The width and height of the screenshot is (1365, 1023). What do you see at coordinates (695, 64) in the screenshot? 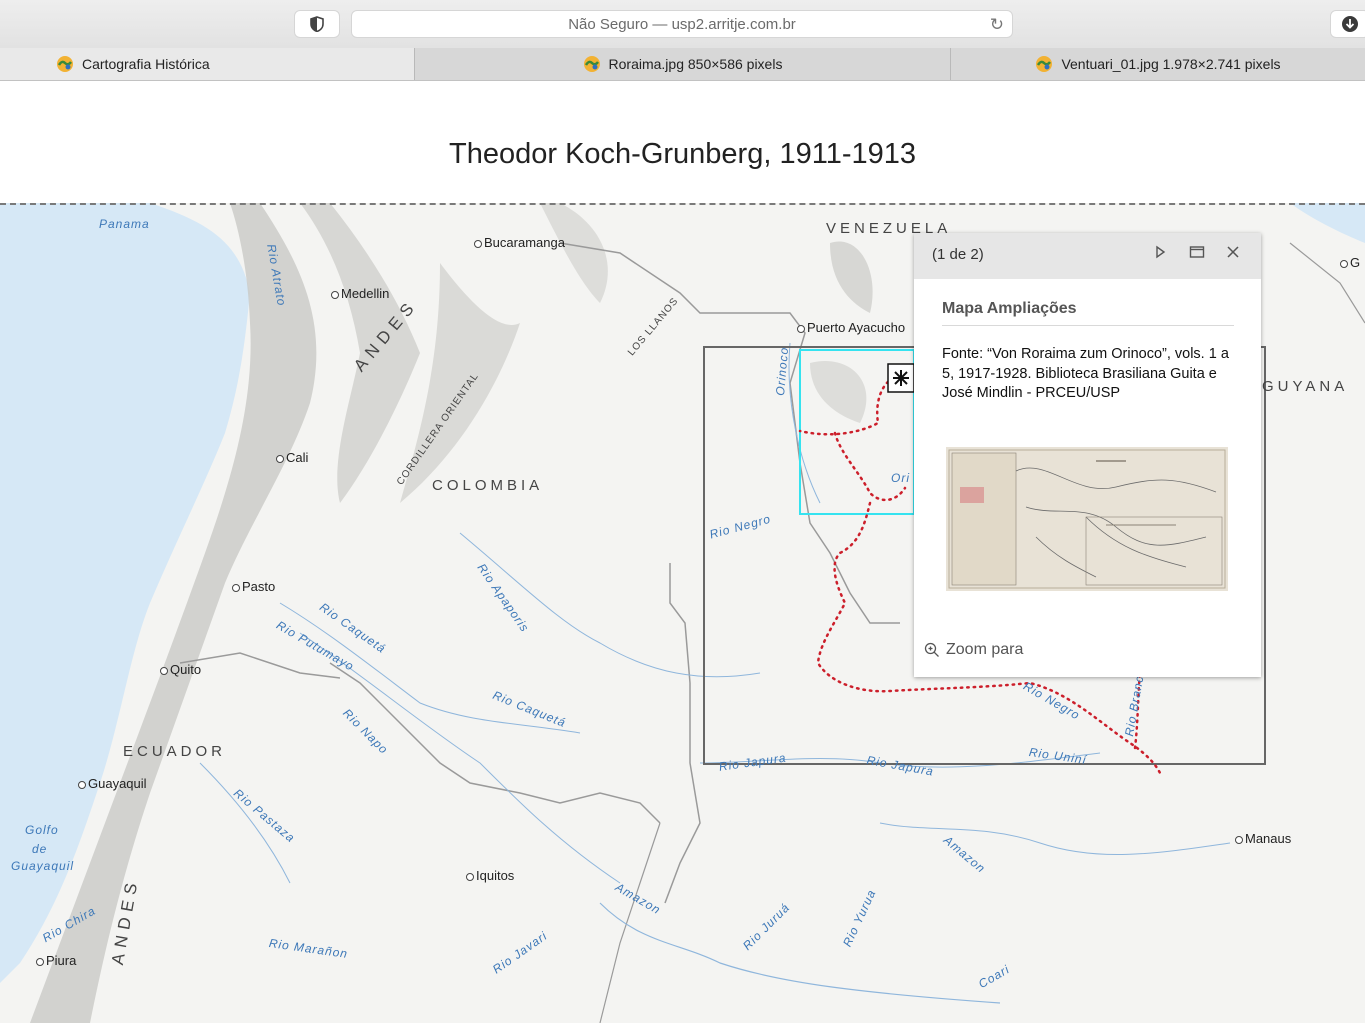
I see `tab-label: Roraima.jpg 850×586 pixels` at bounding box center [695, 64].